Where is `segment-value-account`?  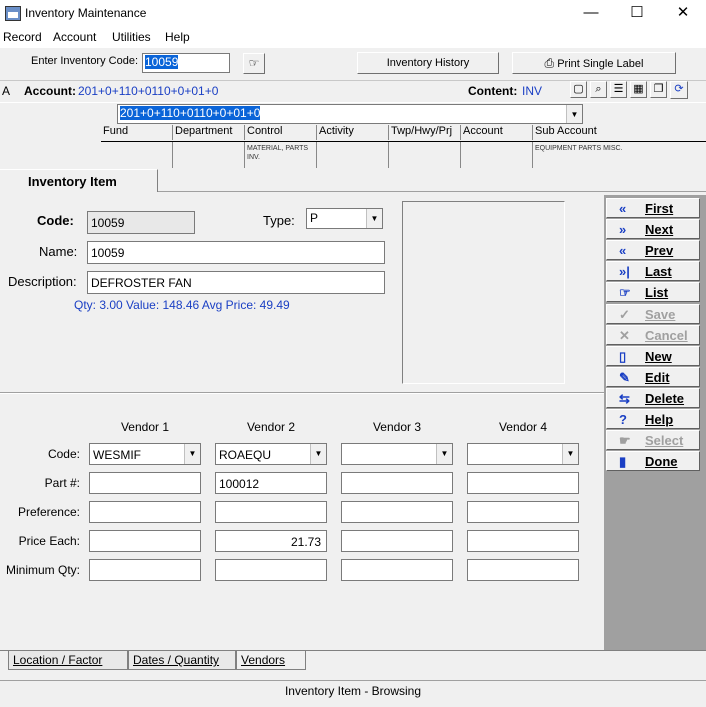 segment-value-account is located at coordinates (497, 155).